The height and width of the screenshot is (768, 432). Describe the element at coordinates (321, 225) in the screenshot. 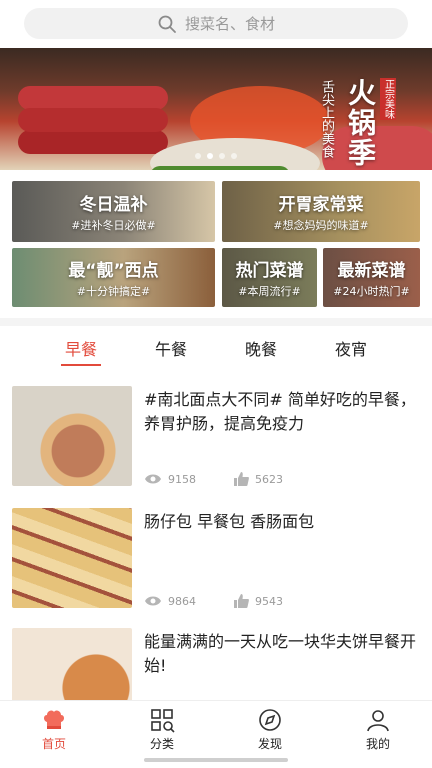

I see `tile-subtitle: #想念妈妈的味道#` at that location.